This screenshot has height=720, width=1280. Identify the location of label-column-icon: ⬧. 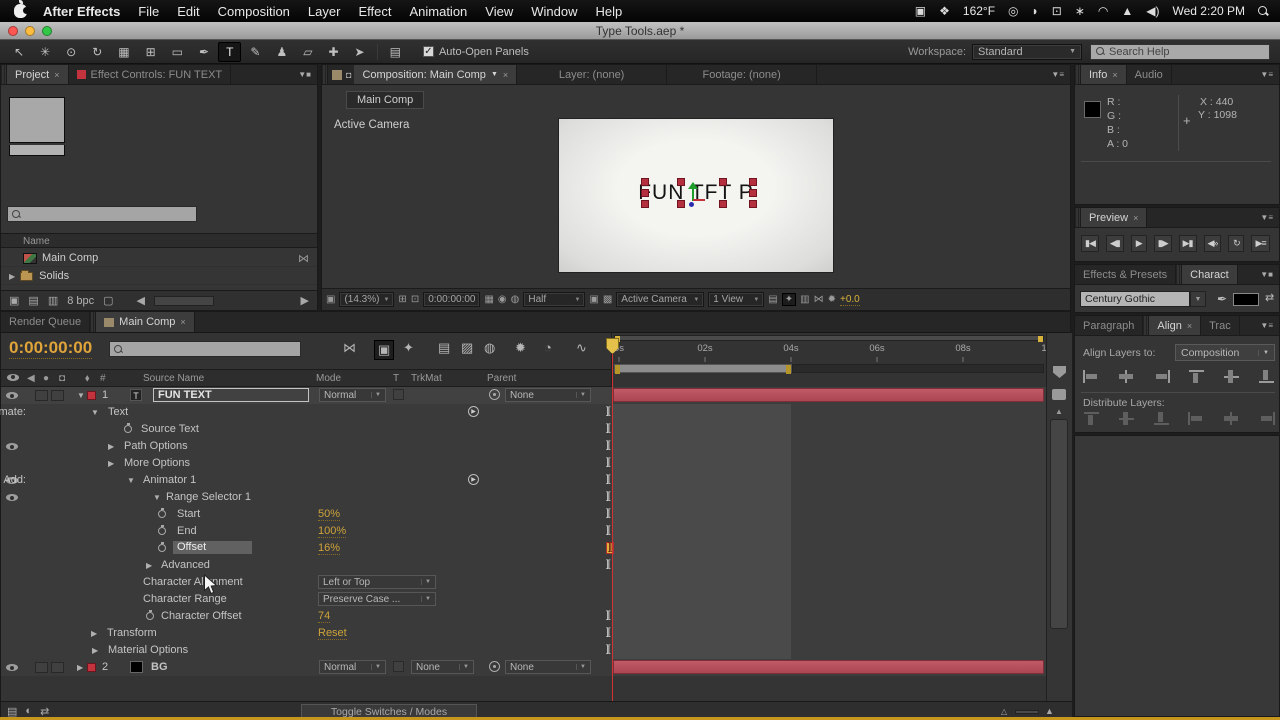
(87, 378).